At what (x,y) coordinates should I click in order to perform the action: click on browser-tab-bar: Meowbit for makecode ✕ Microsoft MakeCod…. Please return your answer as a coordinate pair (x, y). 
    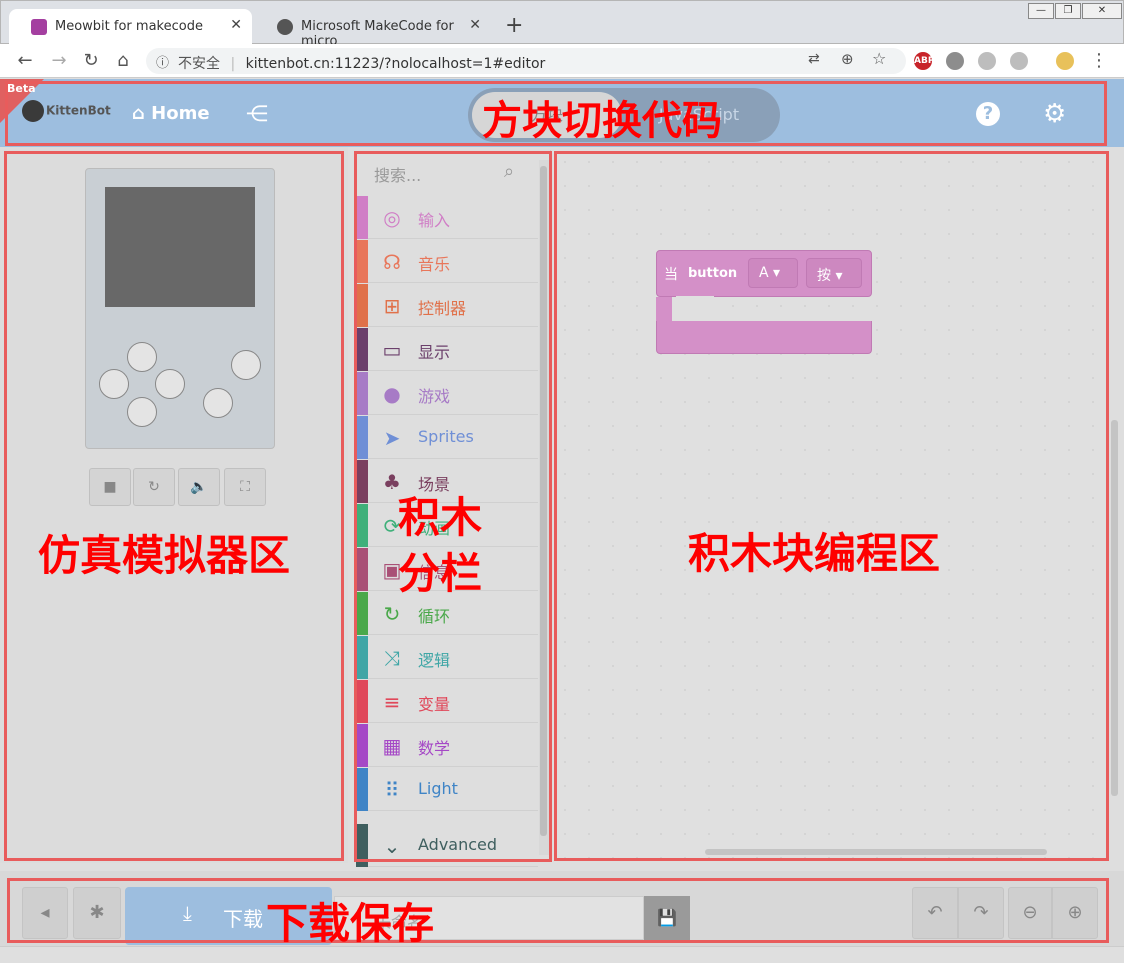
    Looking at the image, I should click on (562, 24).